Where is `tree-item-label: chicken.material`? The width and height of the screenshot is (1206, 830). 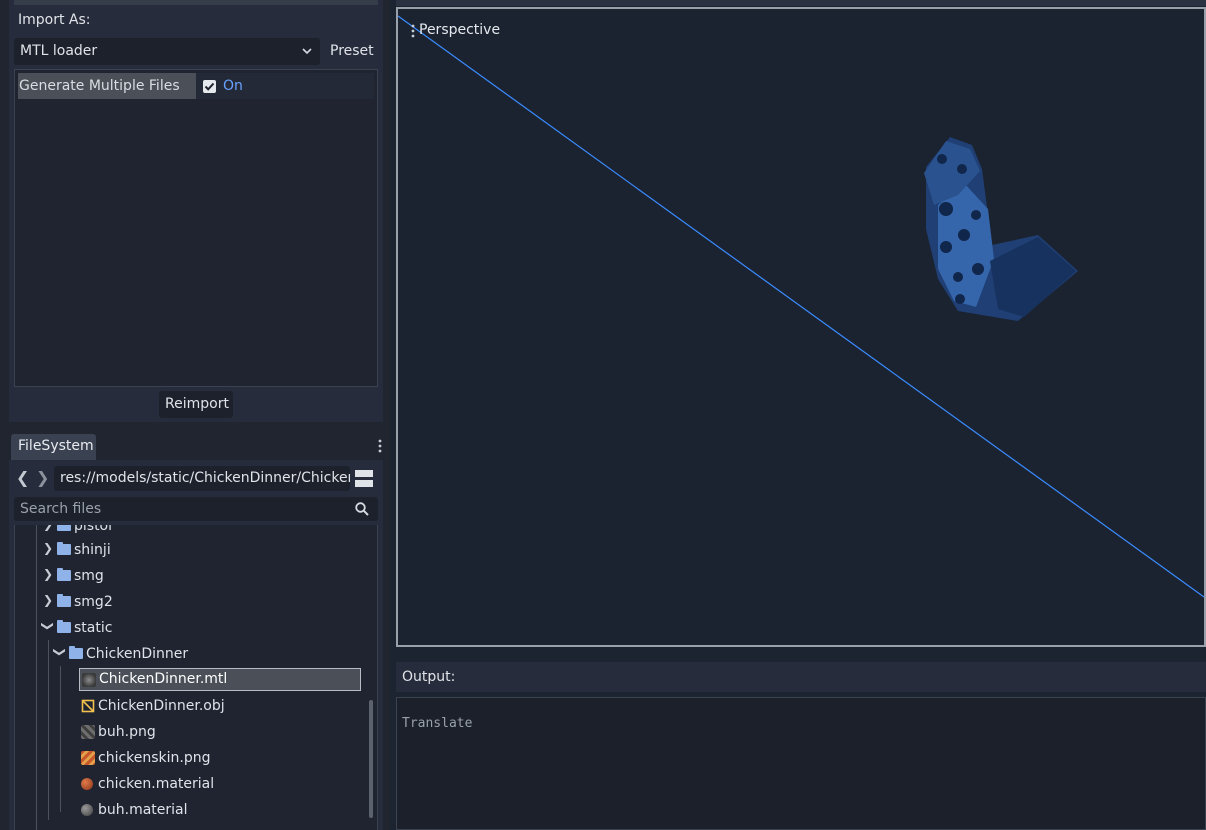
tree-item-label: chicken.material is located at coordinates (156, 784).